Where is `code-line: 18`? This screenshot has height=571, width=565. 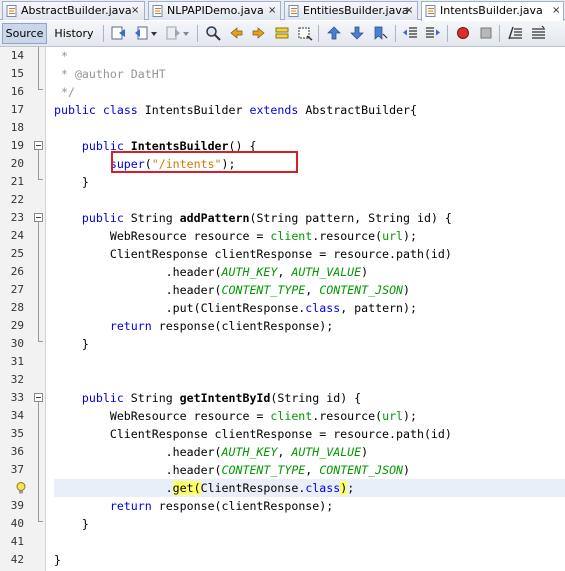
code-line: 18 is located at coordinates (282, 128).